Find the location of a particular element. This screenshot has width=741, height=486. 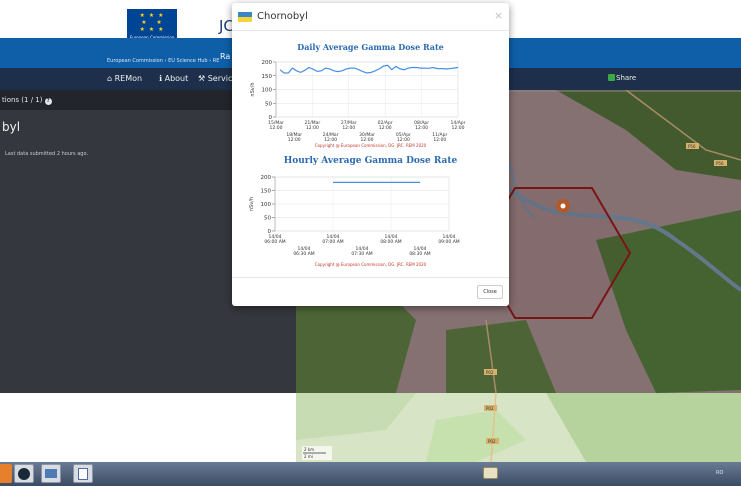

station-title: byl is located at coordinates (11, 127).